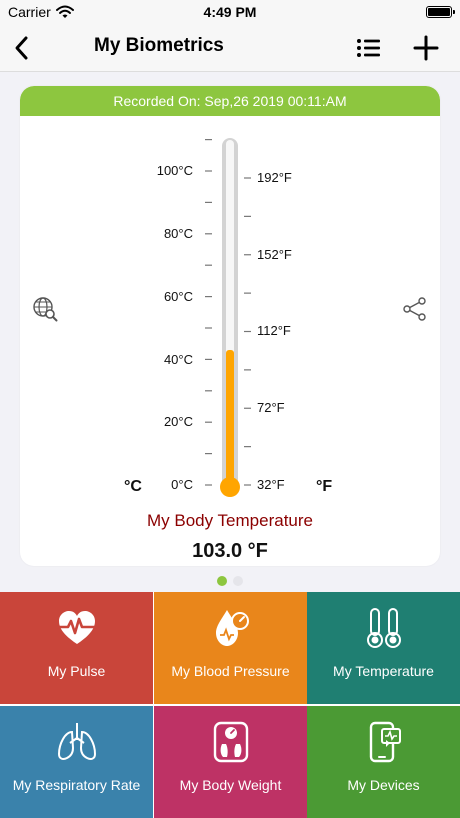 This screenshot has width=460, height=818. Describe the element at coordinates (182, 484) in the screenshot. I see `celsius-tick-label: 0°C` at that location.